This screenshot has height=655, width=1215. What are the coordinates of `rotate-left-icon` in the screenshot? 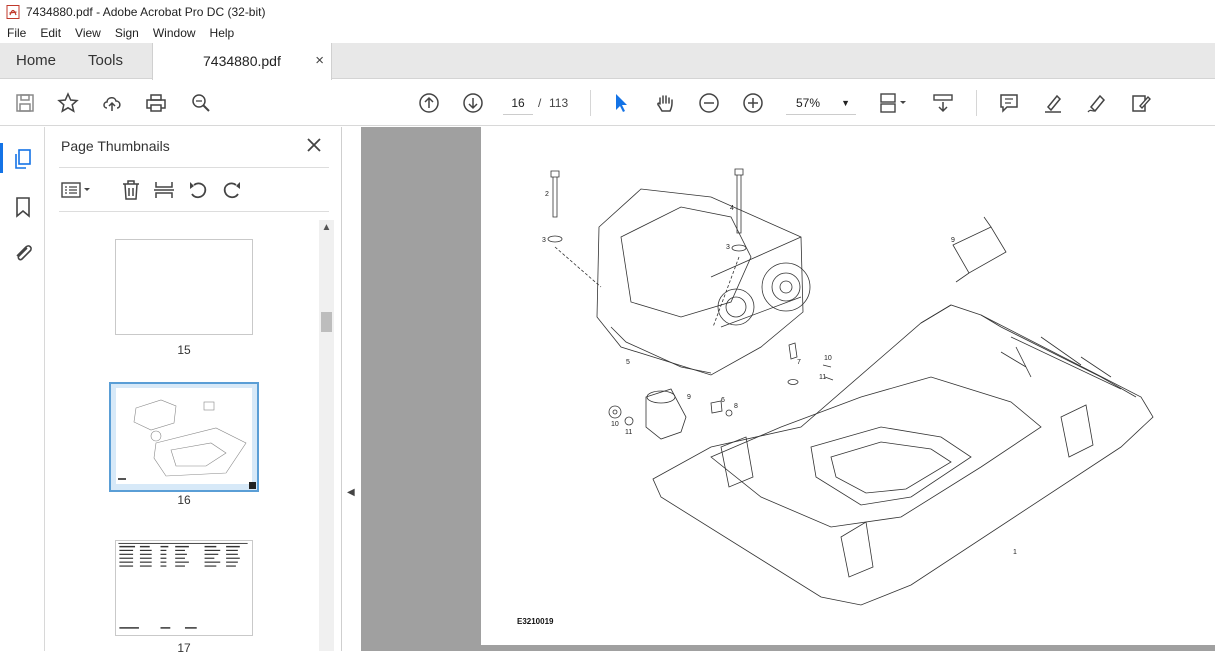 It's located at (198, 190).